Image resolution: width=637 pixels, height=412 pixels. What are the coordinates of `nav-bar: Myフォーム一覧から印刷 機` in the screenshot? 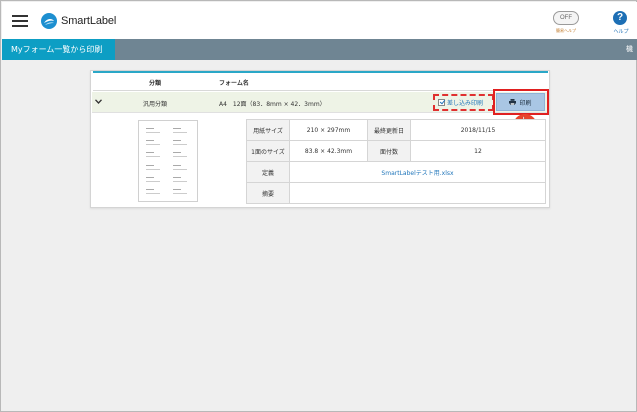 It's located at (319, 49).